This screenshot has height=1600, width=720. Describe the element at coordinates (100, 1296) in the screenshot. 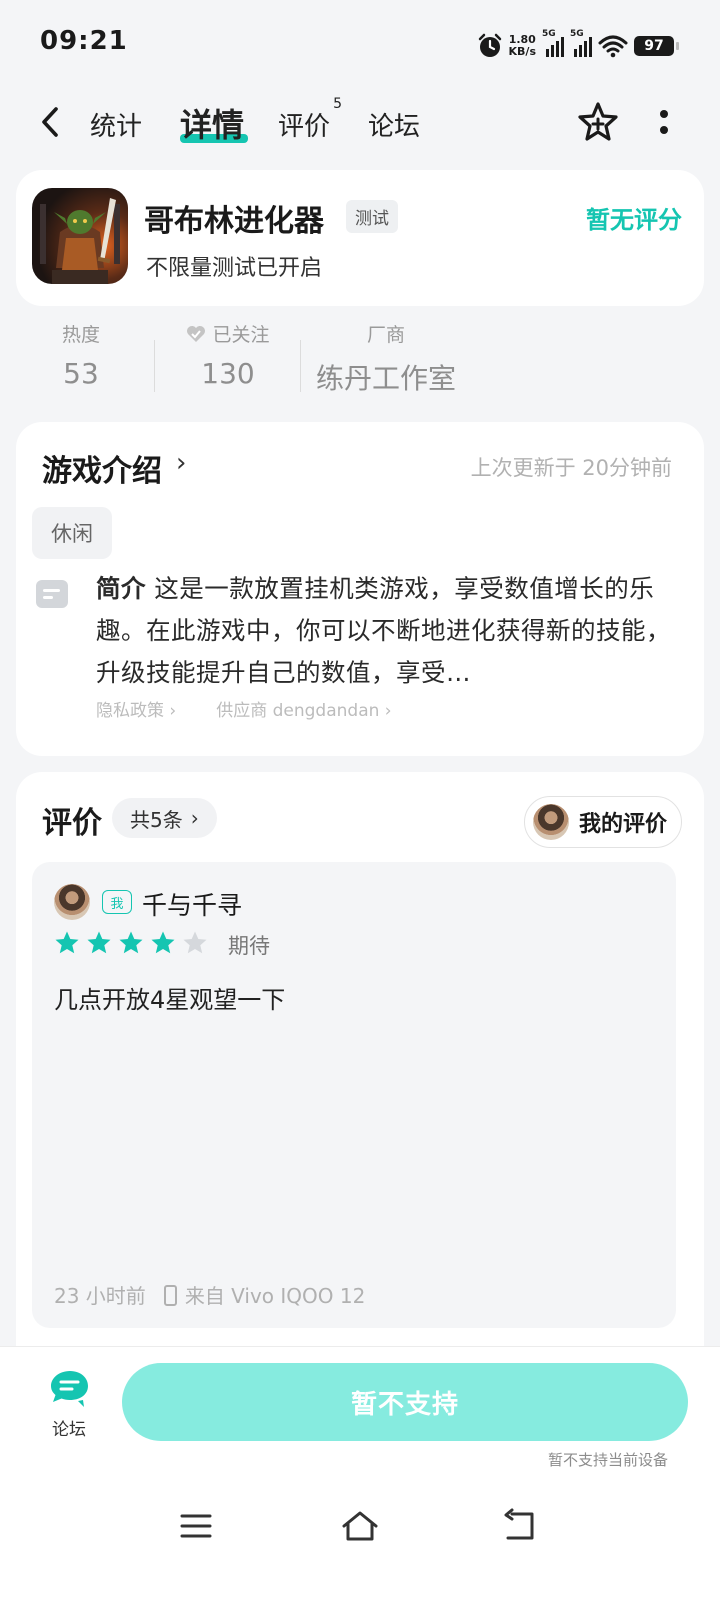

I see `review-time: 23 小时前` at that location.